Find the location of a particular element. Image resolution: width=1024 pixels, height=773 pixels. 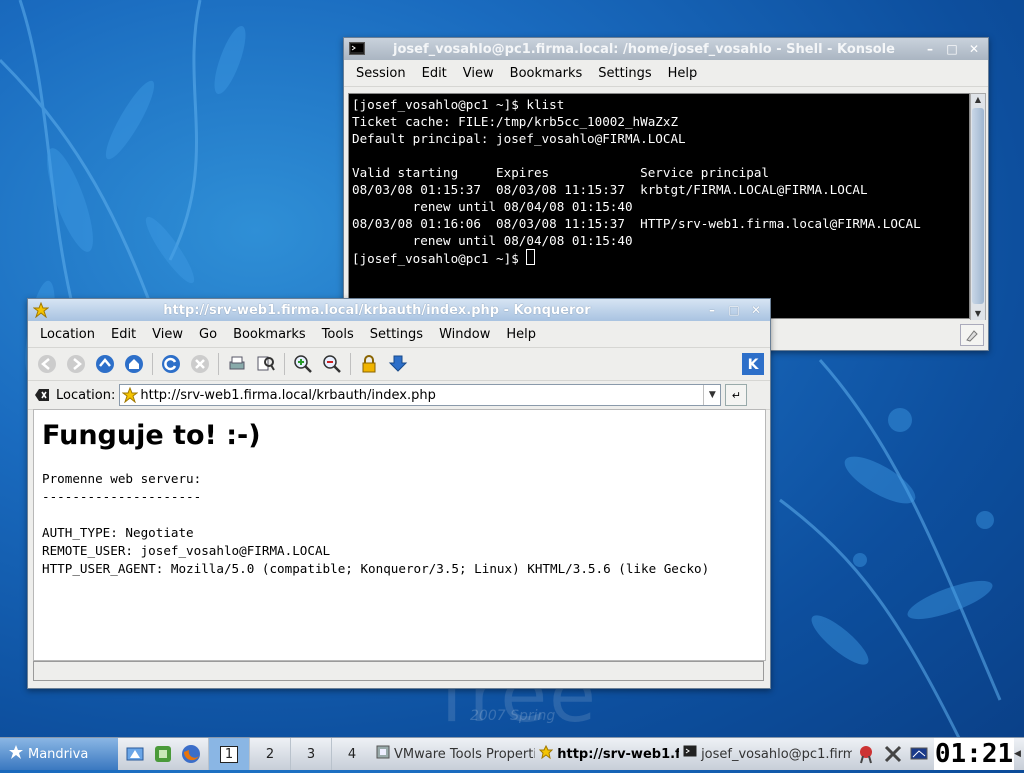

start-menu-label: Mandriva is located at coordinates (58, 754).